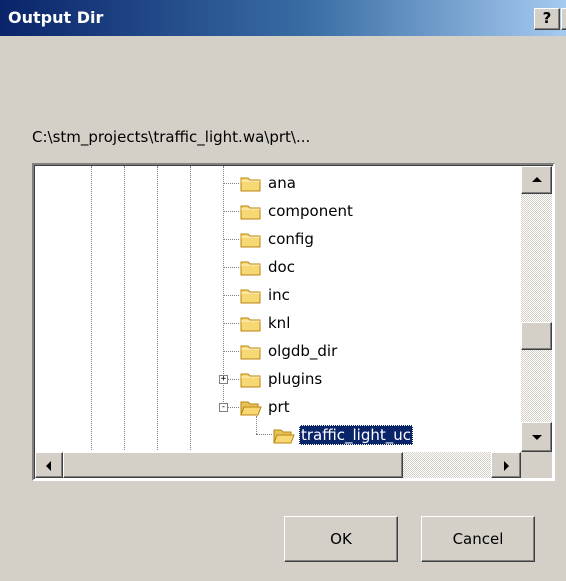 Image resolution: width=566 pixels, height=581 pixels. I want to click on scroll-left-button, so click(49, 465).